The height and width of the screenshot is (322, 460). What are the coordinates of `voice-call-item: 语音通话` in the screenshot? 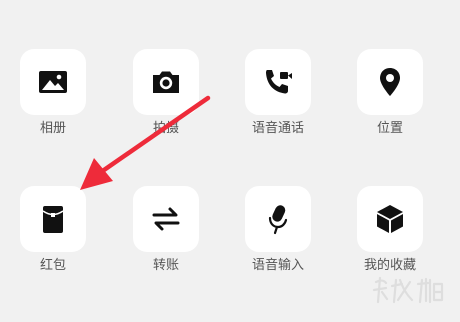 It's located at (278, 104).